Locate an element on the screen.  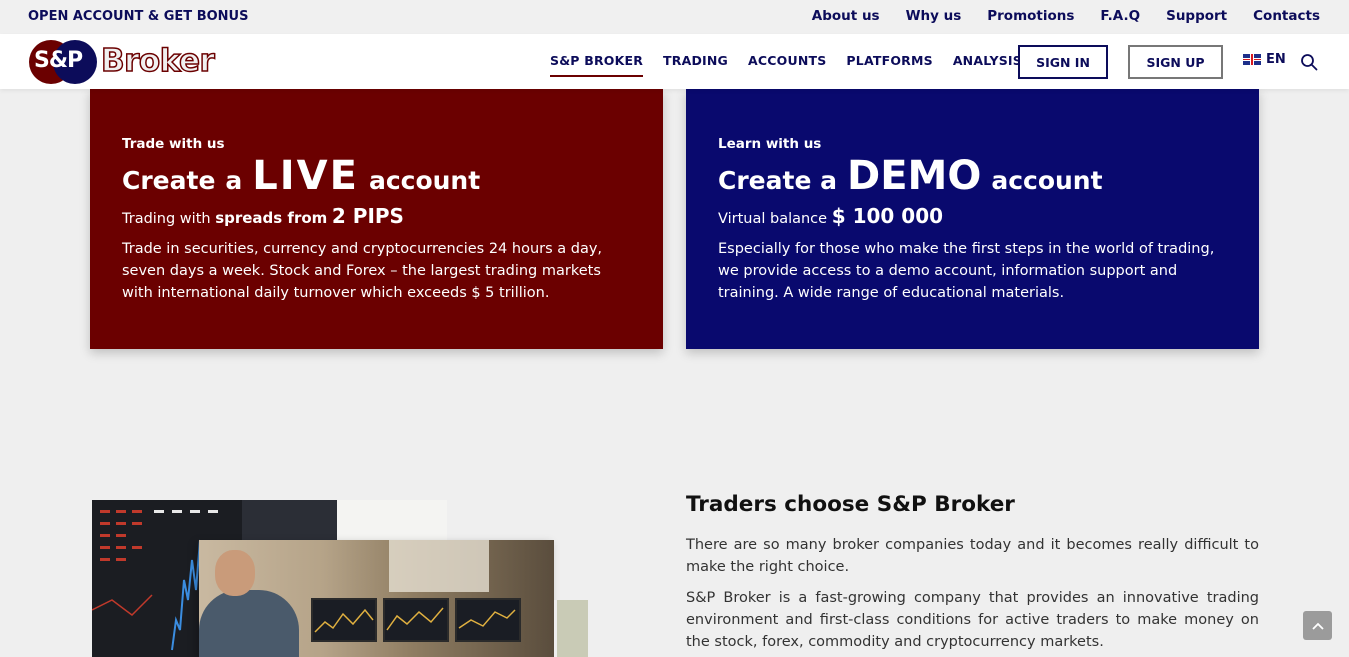
live-sub-bold: spreads from is located at coordinates (271, 218).